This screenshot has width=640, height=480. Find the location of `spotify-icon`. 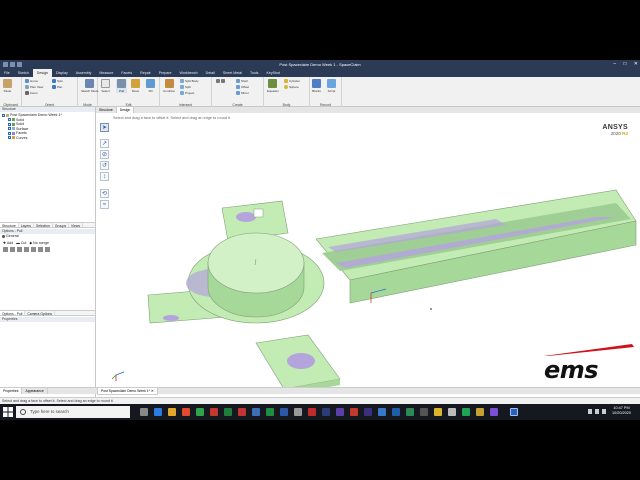

spotify-icon is located at coordinates (466, 412).